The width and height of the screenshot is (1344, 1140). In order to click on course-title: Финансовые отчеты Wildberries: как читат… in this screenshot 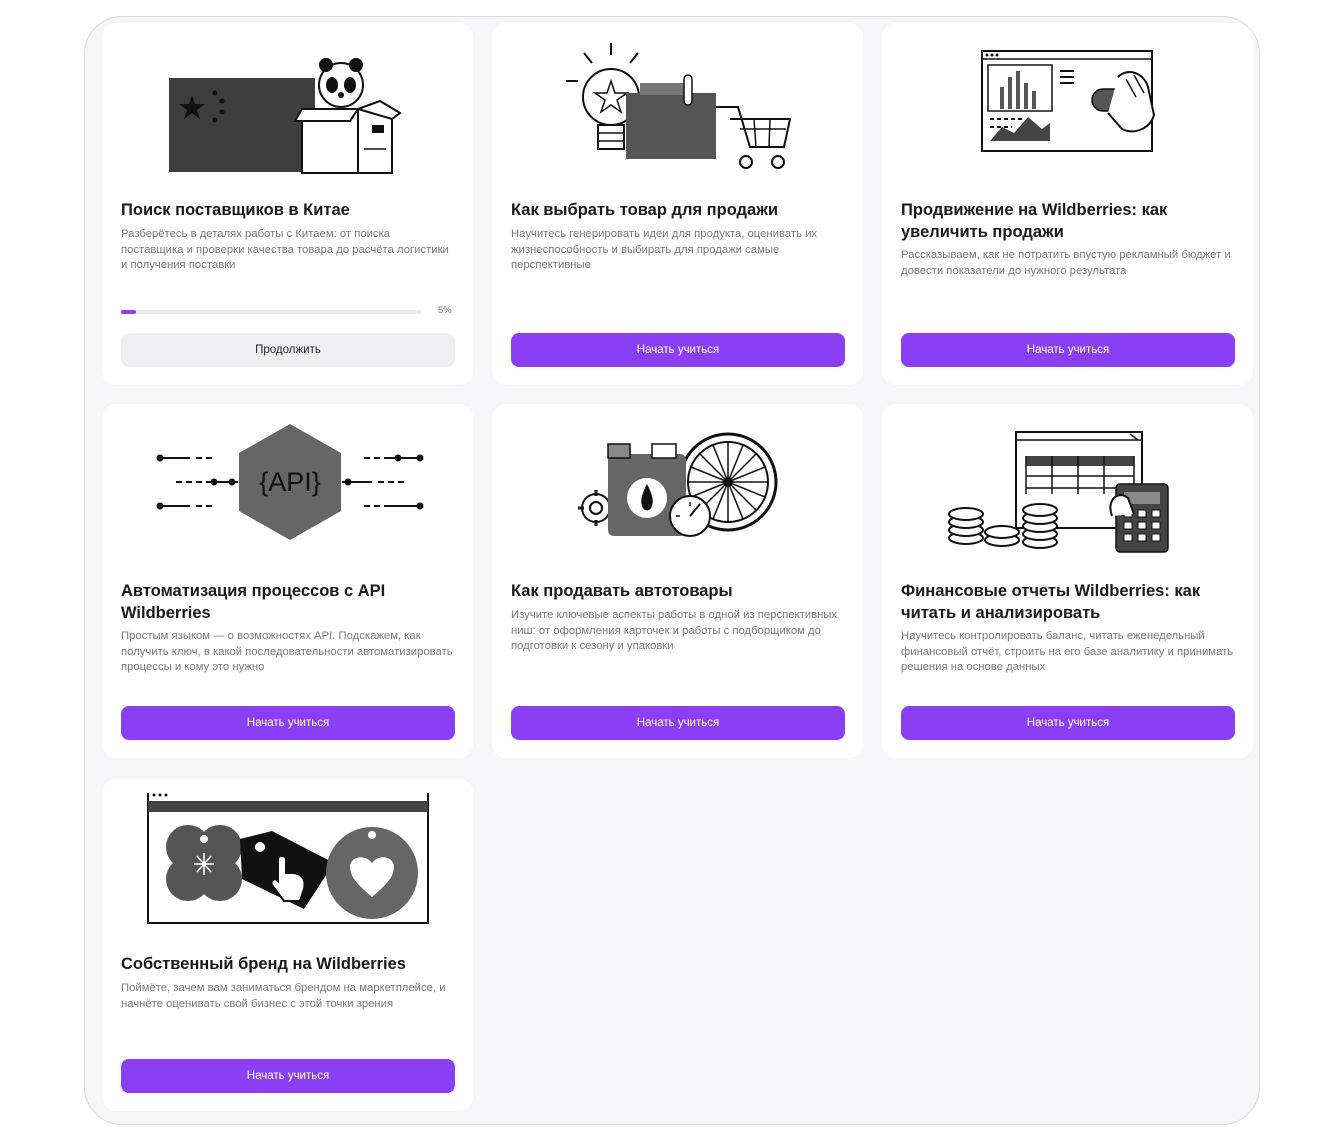, I will do `click(1051, 602)`.